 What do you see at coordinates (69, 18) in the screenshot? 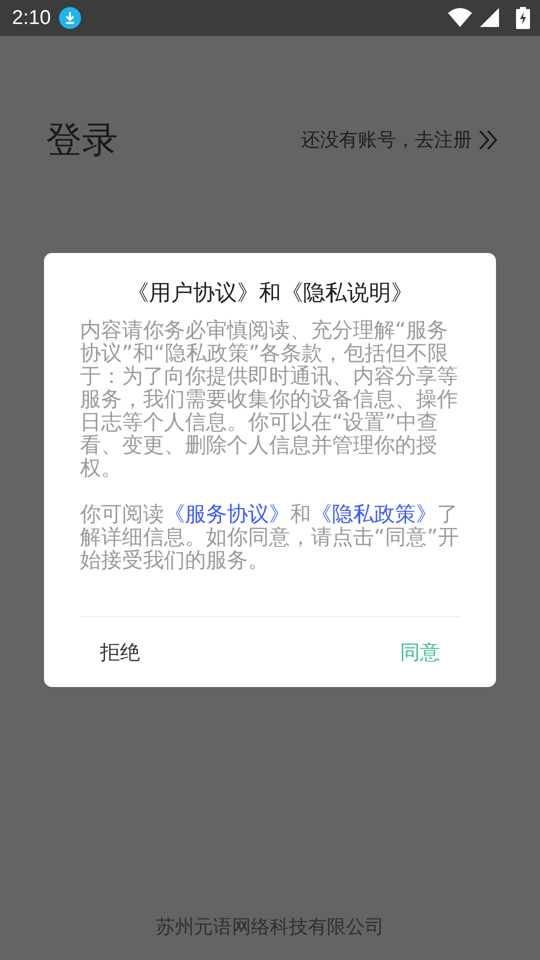
I see `download-icon` at bounding box center [69, 18].